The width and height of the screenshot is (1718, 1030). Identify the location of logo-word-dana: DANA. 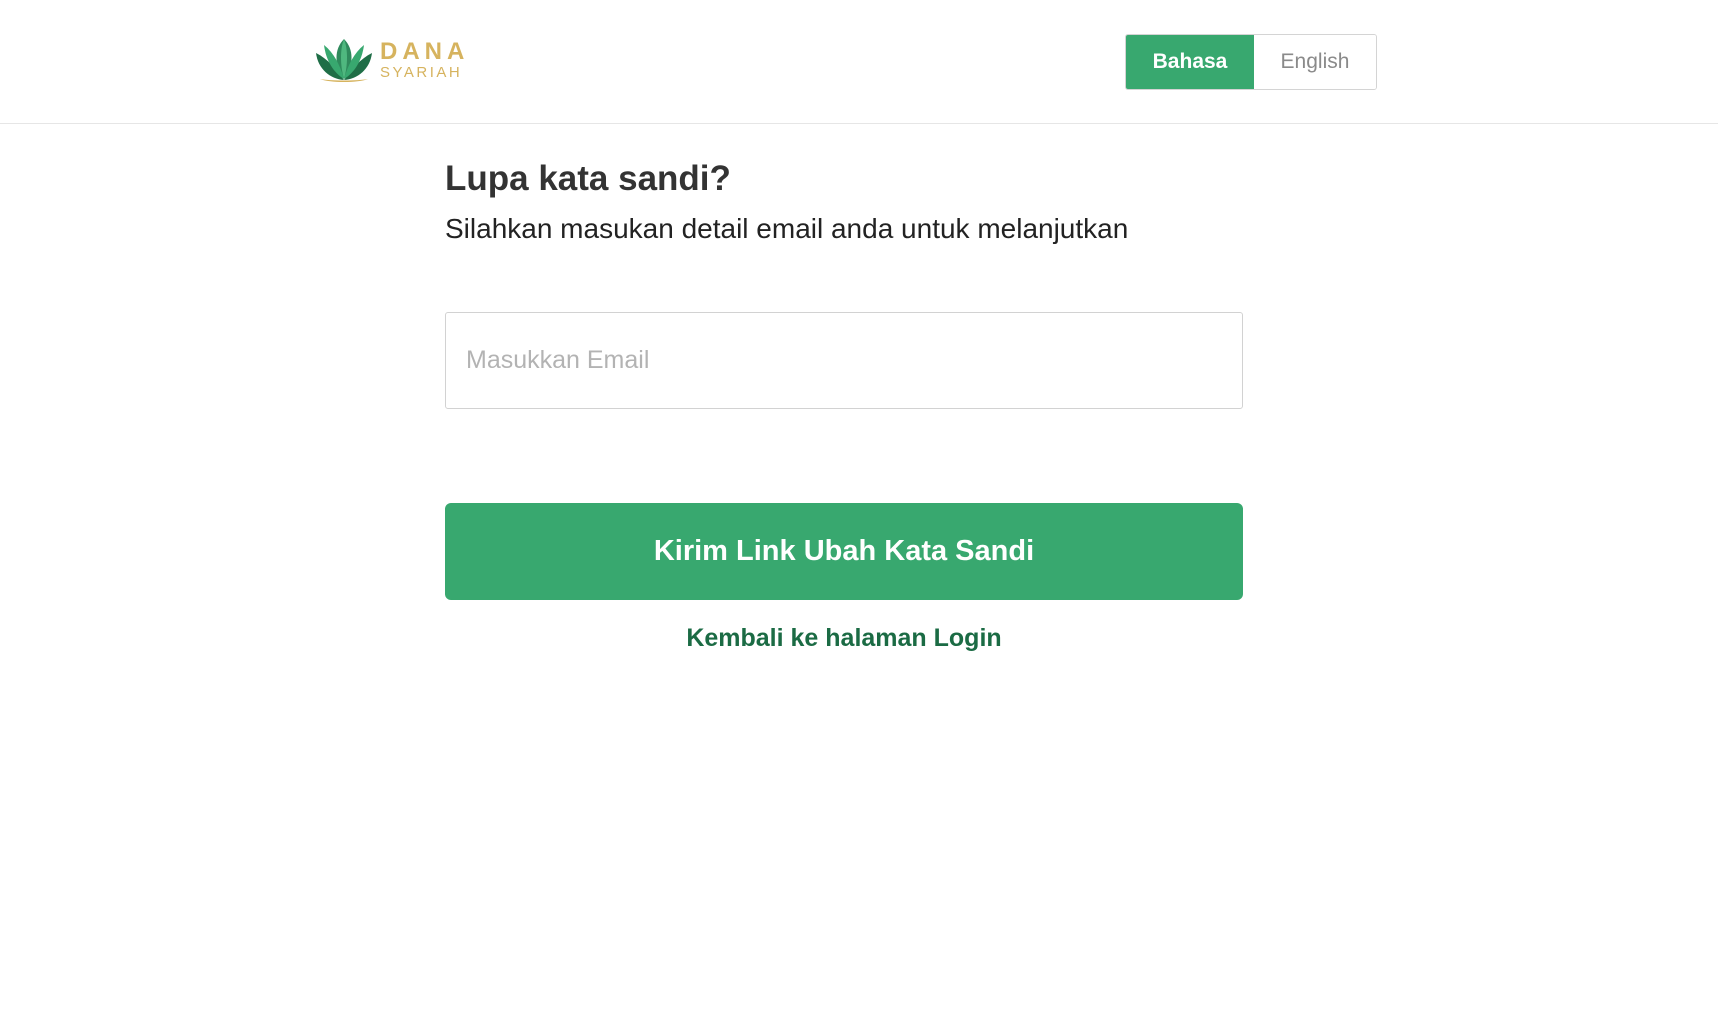
(425, 51).